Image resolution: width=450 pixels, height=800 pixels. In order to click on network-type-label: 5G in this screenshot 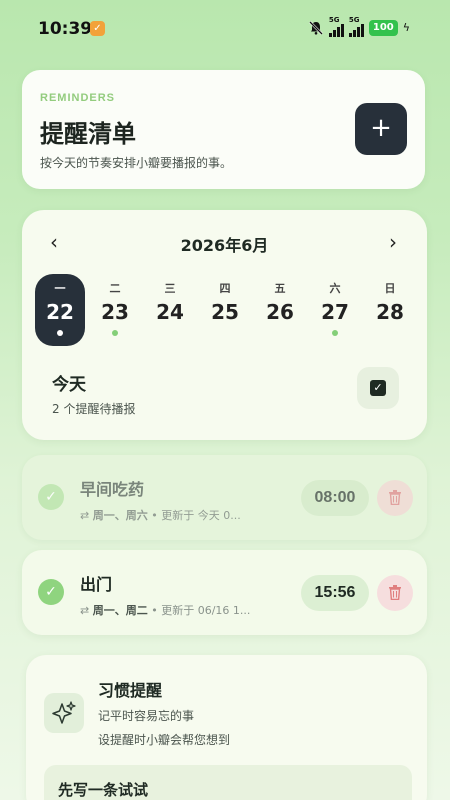, I will do `click(334, 20)`.